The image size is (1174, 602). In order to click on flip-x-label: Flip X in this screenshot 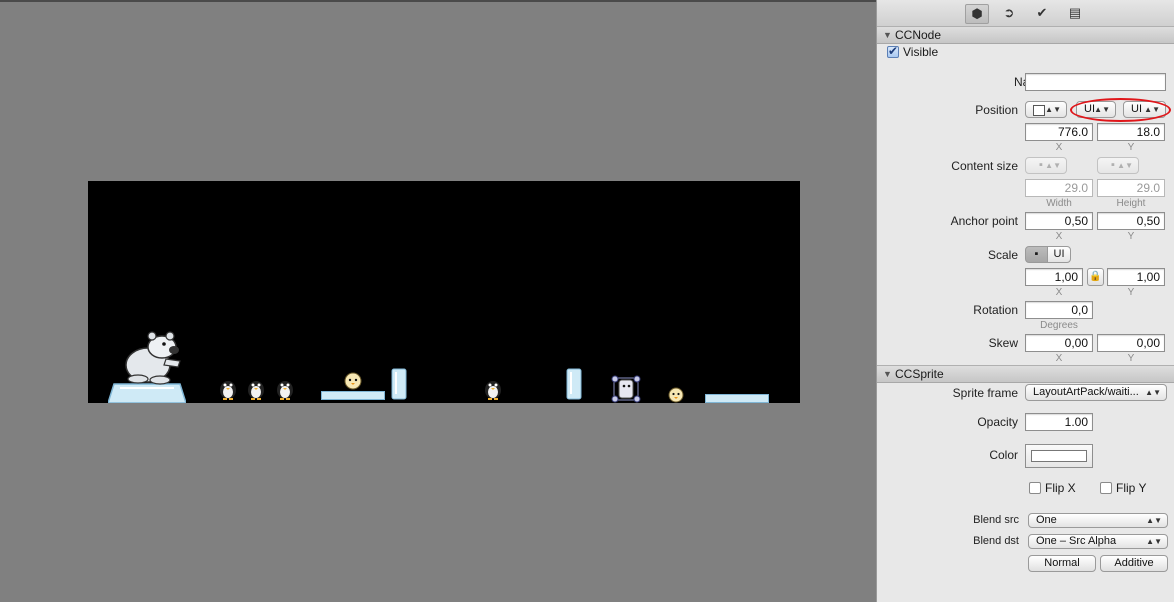, I will do `click(1060, 488)`.